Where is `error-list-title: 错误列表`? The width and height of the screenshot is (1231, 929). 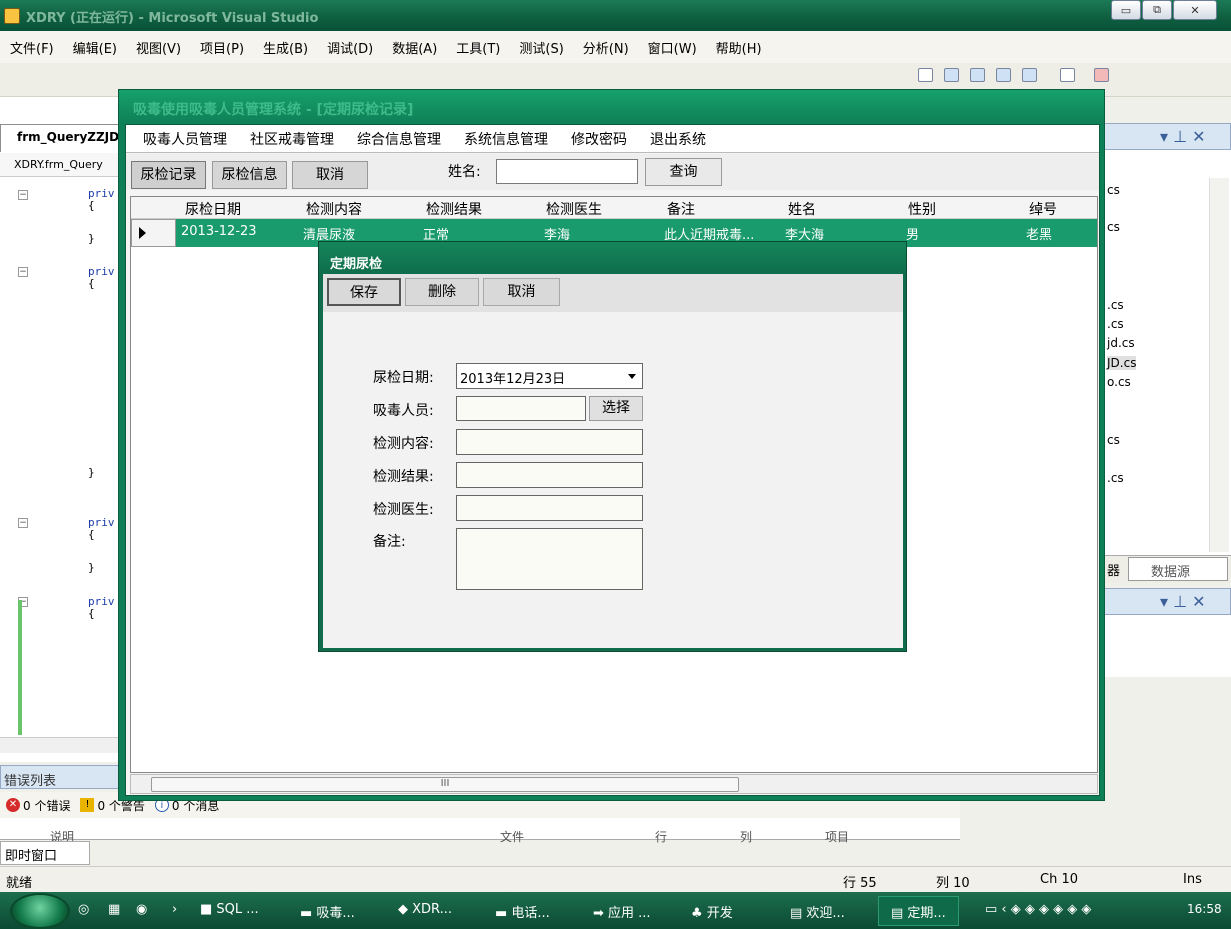 error-list-title: 错误列表 is located at coordinates (61, 777).